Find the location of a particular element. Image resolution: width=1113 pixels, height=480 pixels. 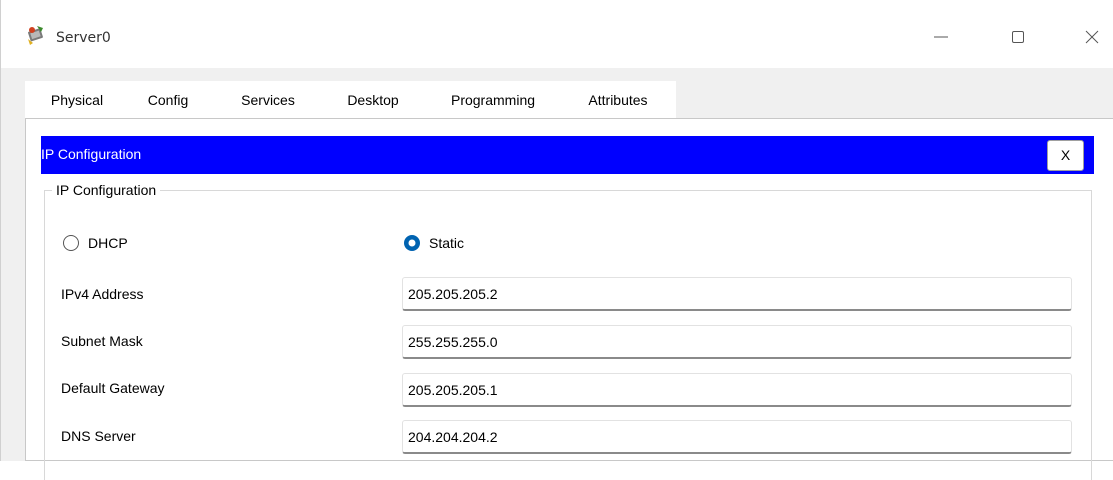

radio-unselected-icon is located at coordinates (71, 243).